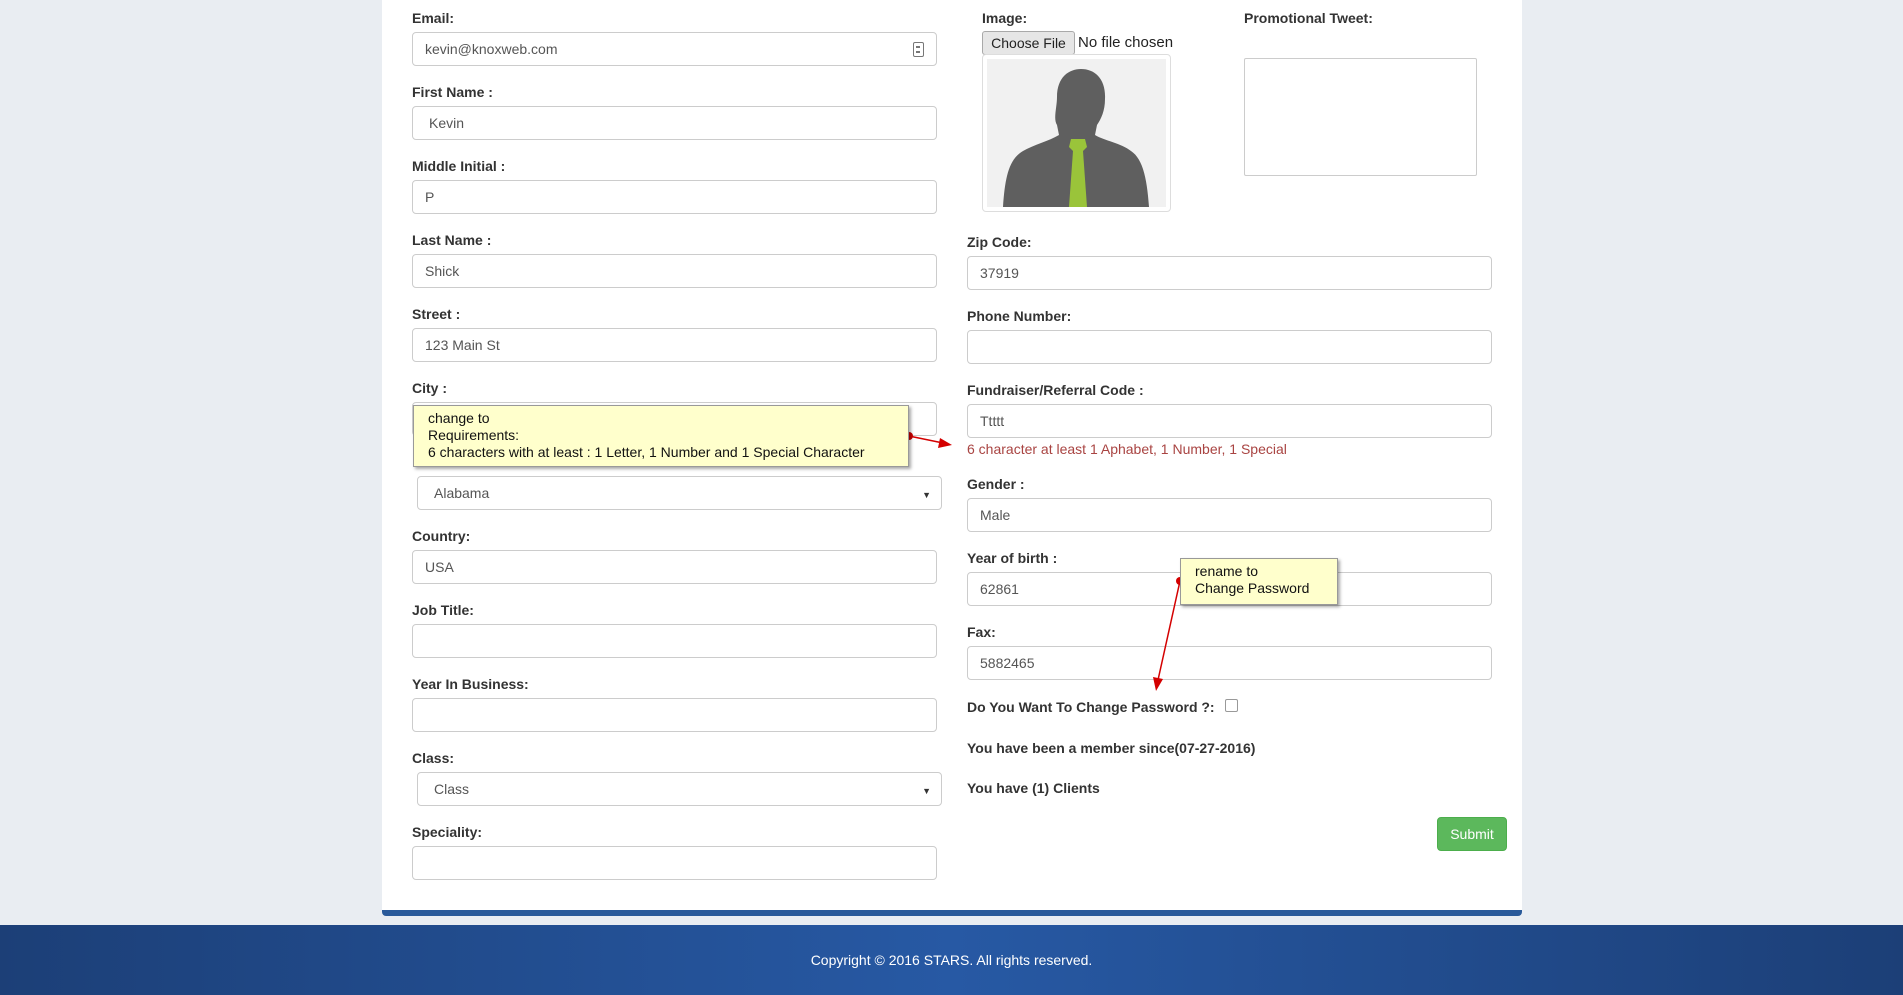  What do you see at coordinates (674, 567) in the screenshot?
I see `country-field: USA` at bounding box center [674, 567].